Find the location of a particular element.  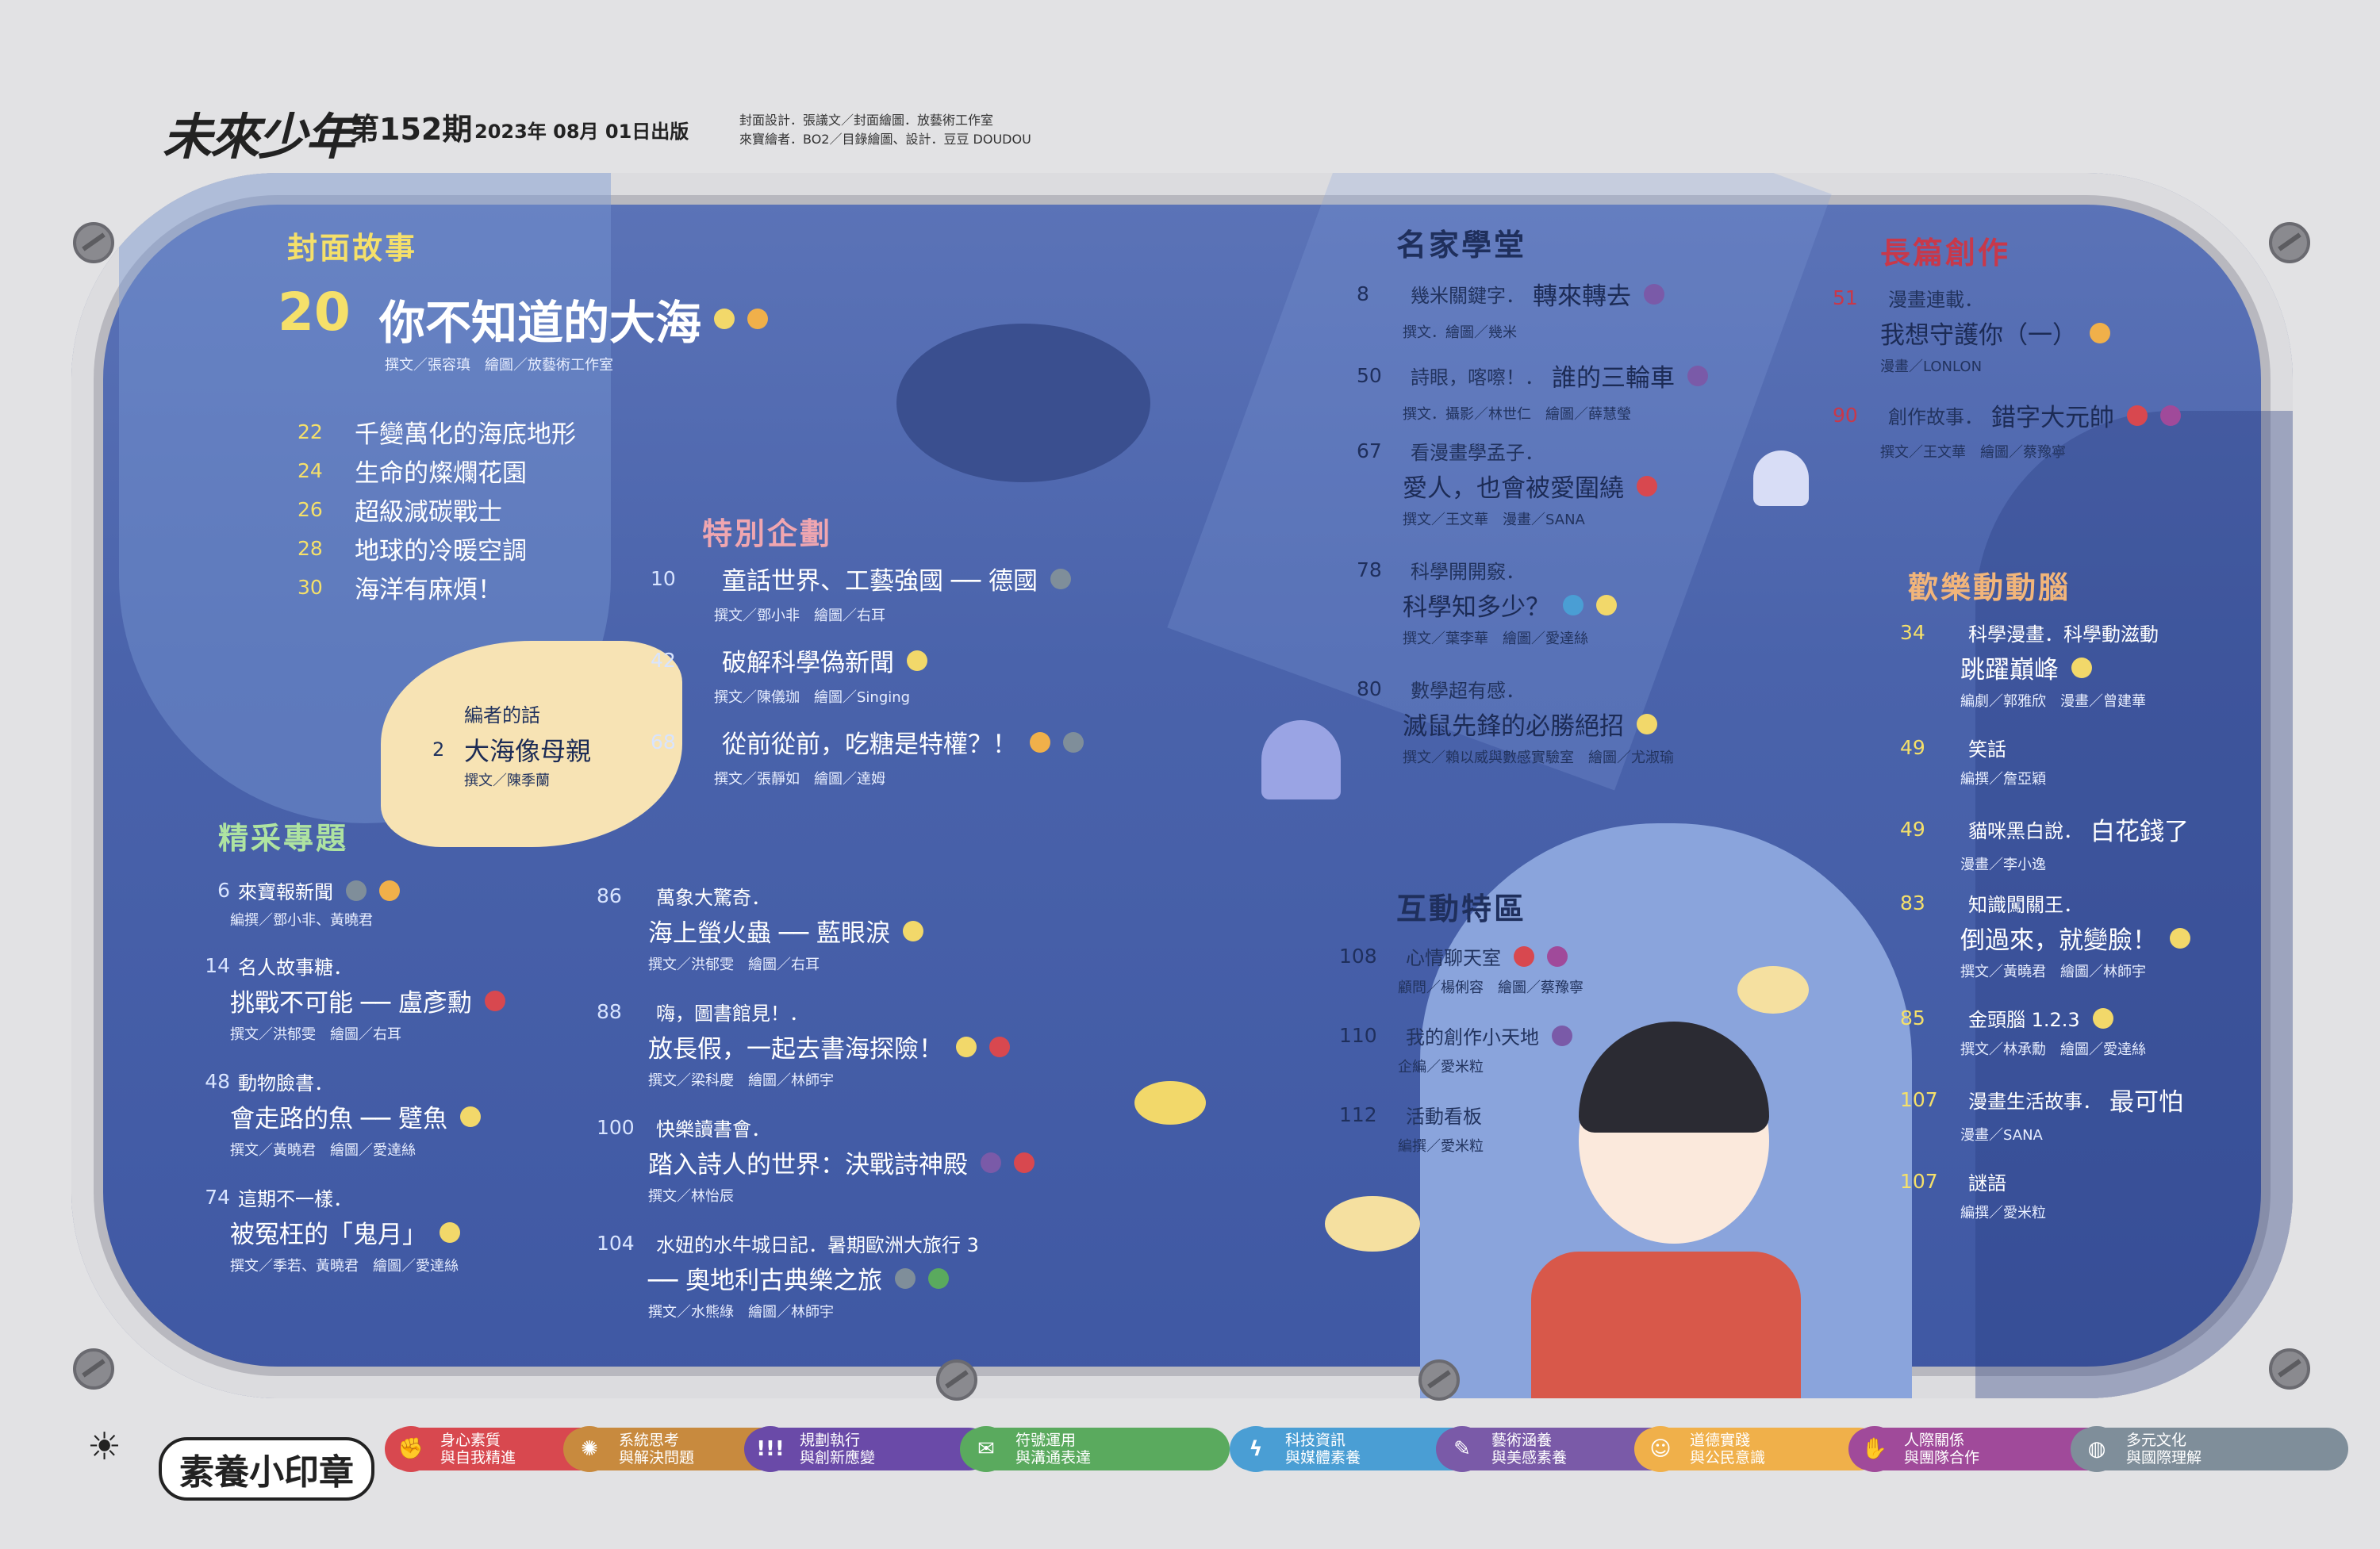

chat-icon: ✉ is located at coordinates (986, 1449).